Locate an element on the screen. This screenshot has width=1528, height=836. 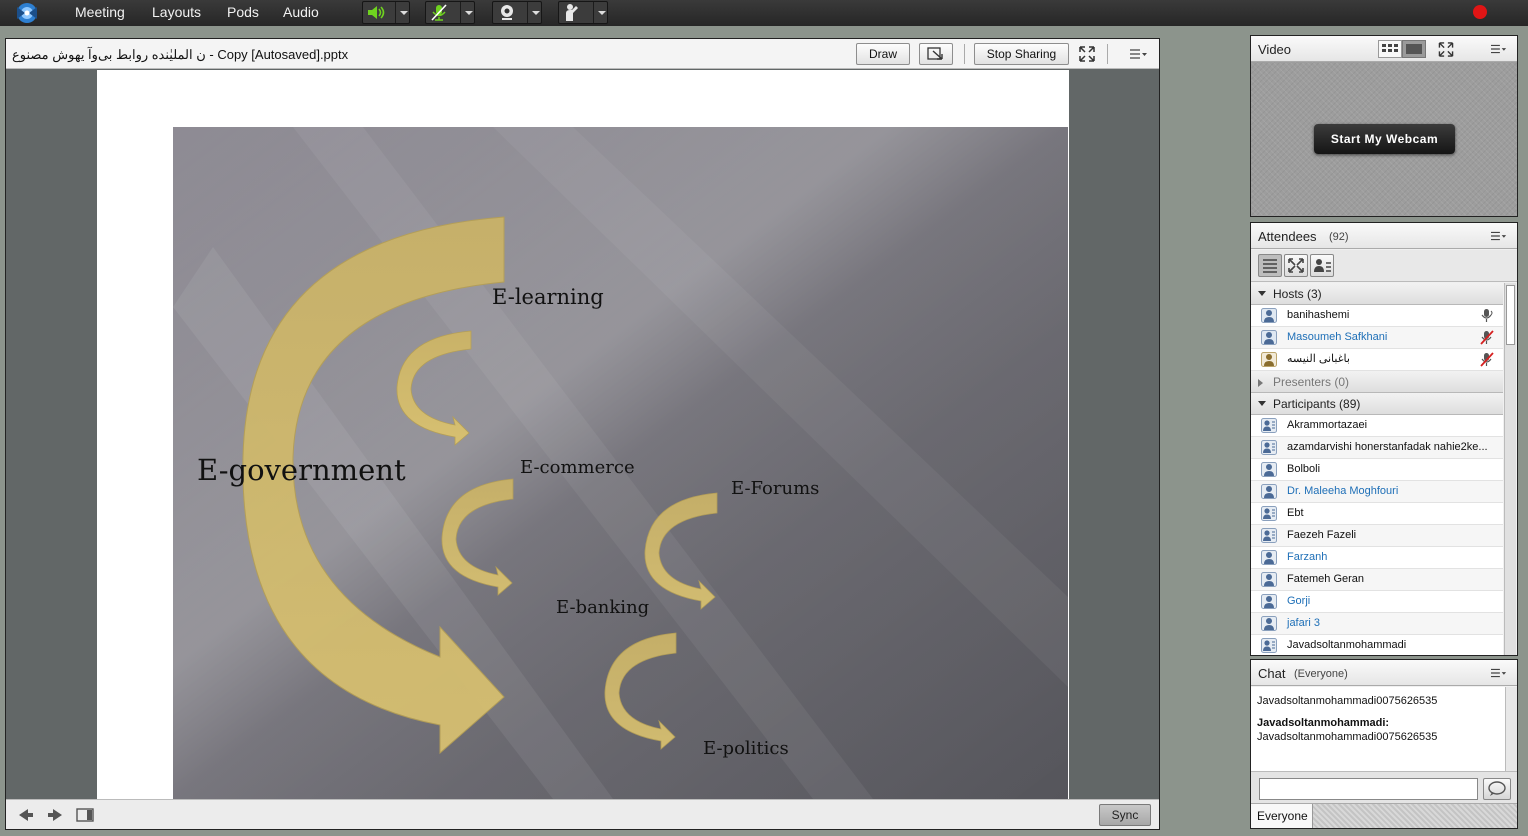
video-pod-menu-icon is located at coordinates (1499, 49).